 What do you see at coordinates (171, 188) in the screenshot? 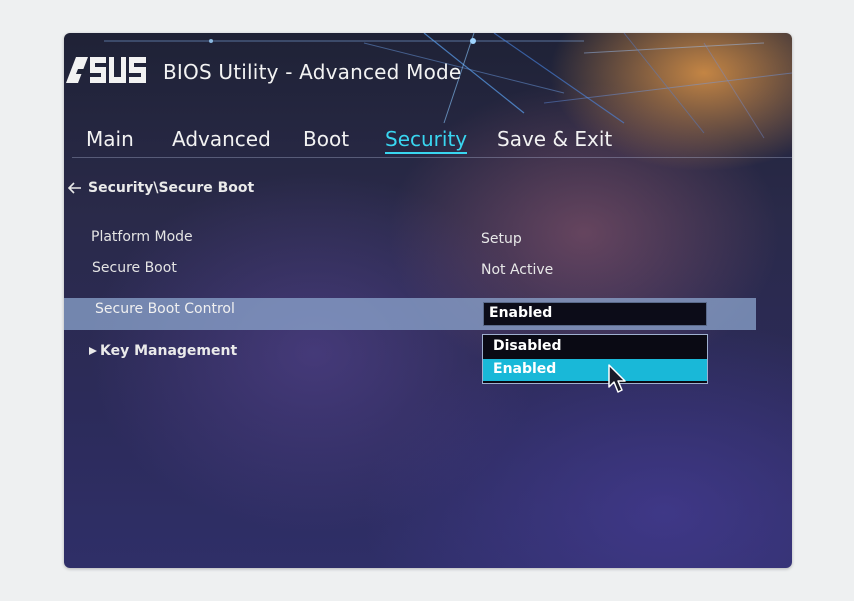
I see `breadcrumb-path: Security\Secure Boot` at bounding box center [171, 188].